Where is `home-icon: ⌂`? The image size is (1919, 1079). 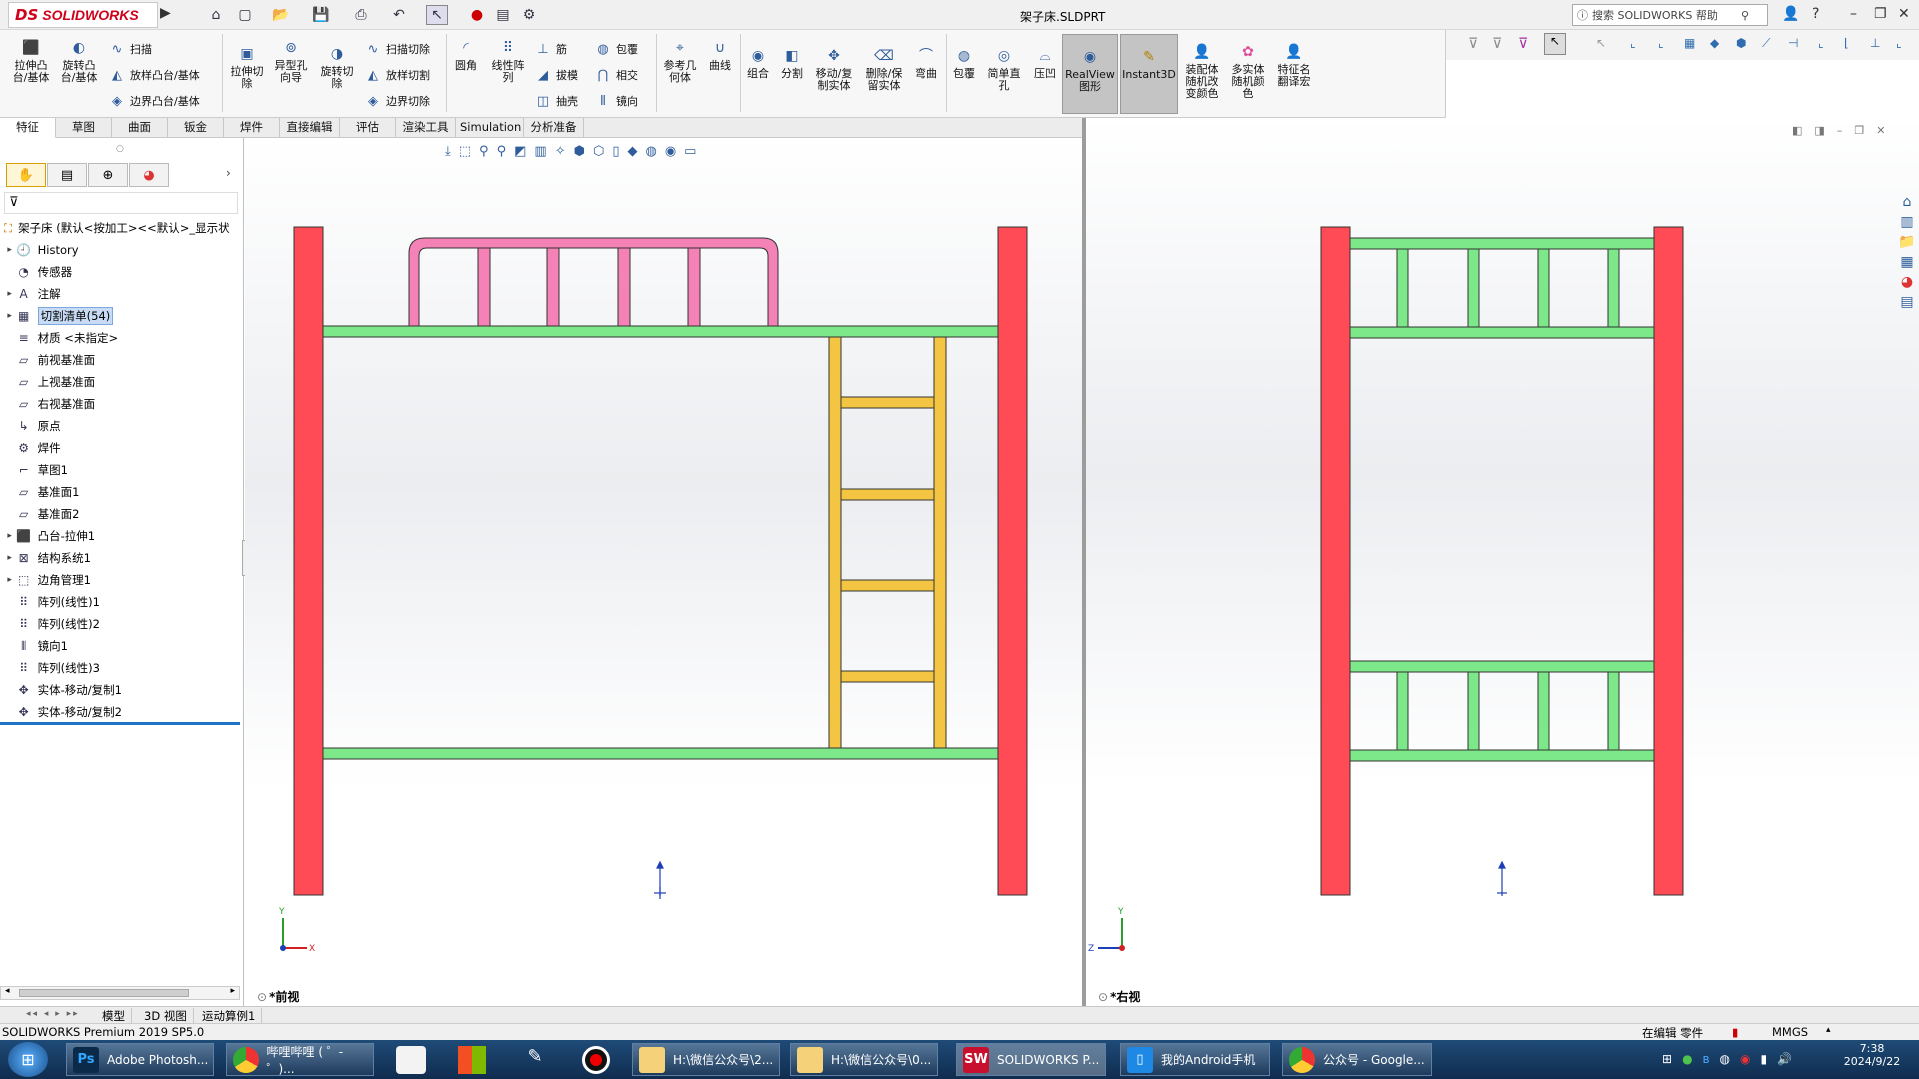
home-icon: ⌂ is located at coordinates (216, 15).